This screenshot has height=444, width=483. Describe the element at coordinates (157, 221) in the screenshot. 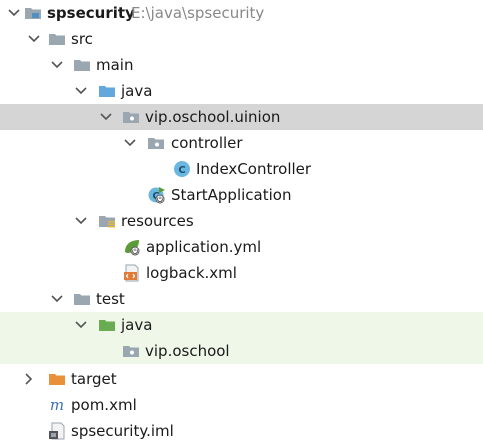

I see `tree-label-resources: resources` at that location.